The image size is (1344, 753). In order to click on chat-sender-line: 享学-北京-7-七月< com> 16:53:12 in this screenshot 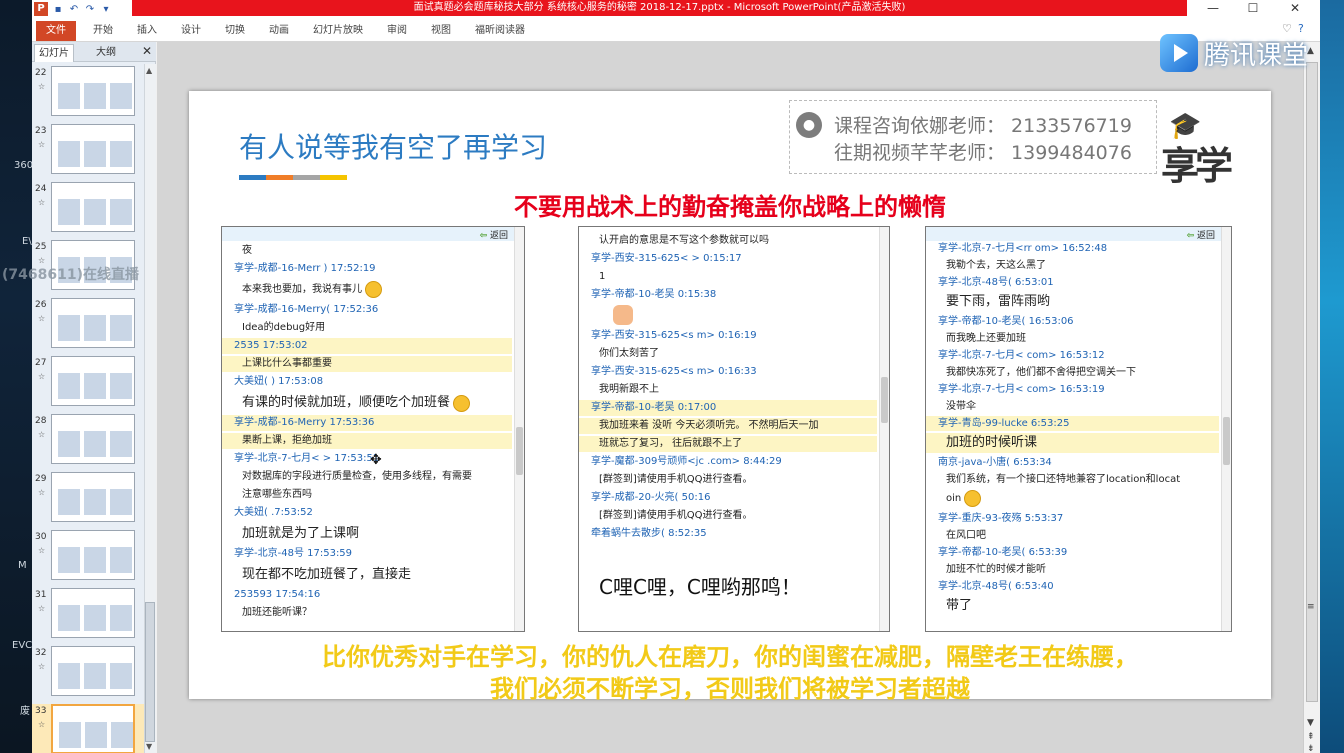, I will do `click(1021, 355)`.